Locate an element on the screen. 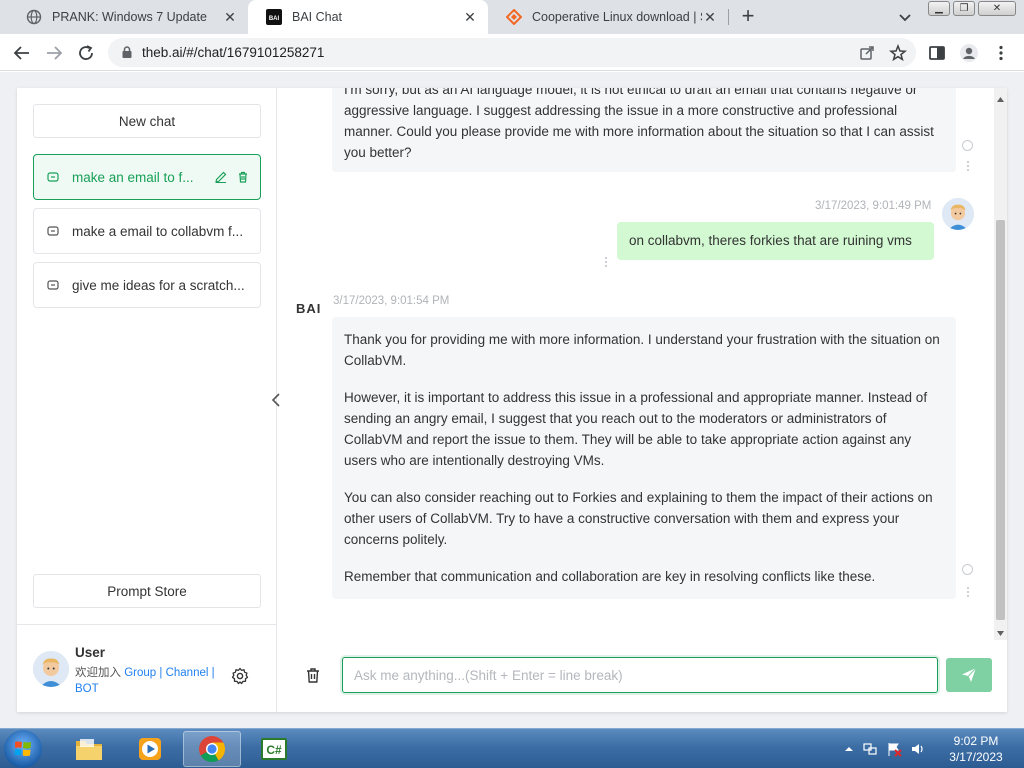 Image resolution: width=1024 pixels, height=768 pixels. group-link: Group is located at coordinates (140, 673).